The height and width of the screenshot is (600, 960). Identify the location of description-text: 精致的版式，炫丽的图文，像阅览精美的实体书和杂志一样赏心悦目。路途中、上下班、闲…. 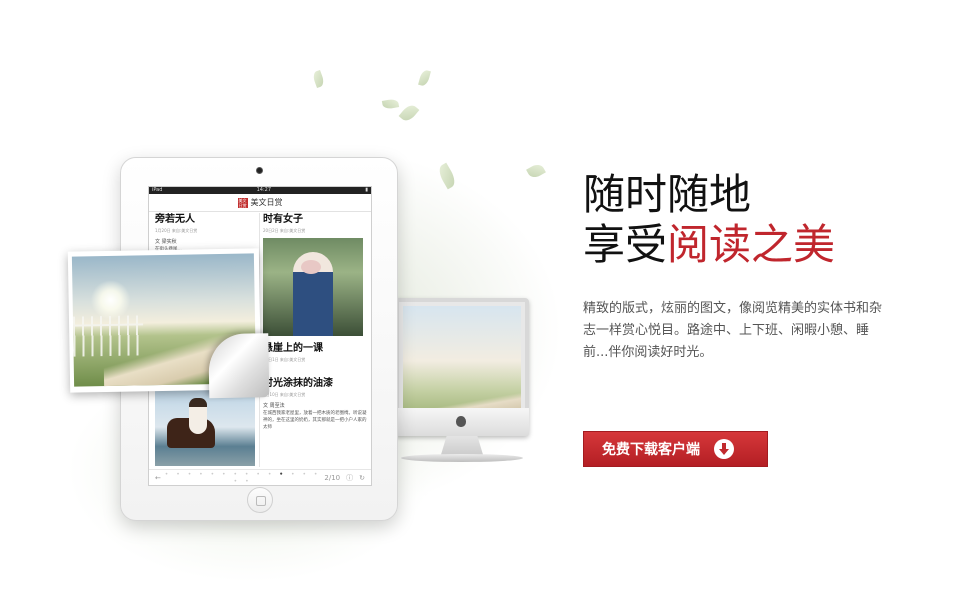
(733, 330).